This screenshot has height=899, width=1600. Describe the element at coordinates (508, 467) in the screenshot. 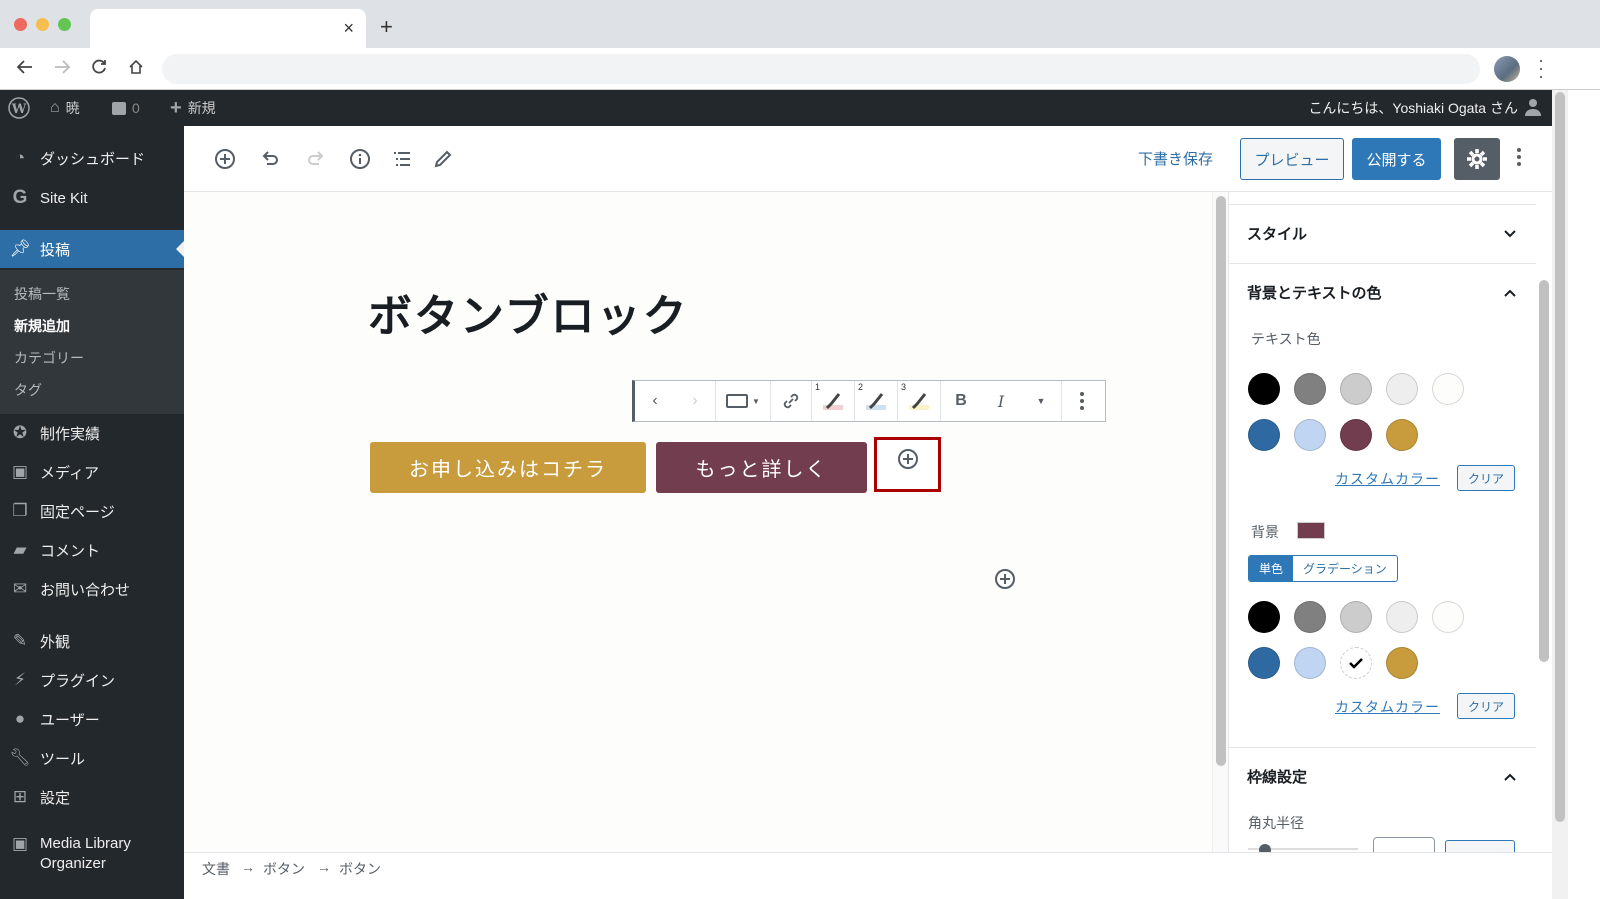

I see `apply-button-block: お申し込みはコチラ` at that location.